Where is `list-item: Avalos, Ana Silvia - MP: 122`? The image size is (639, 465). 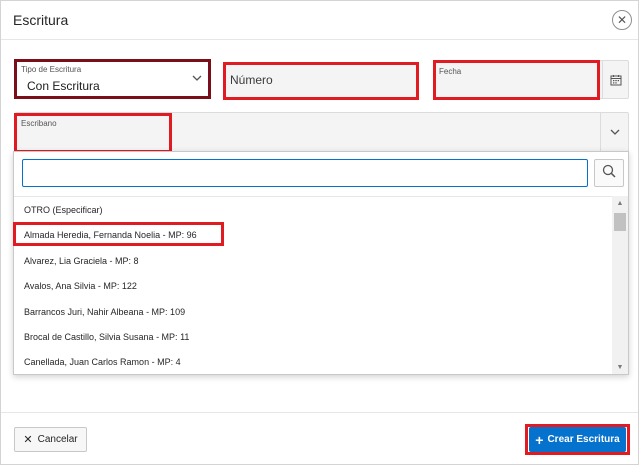
list-item: Avalos, Ana Silvia - MP: 122 is located at coordinates (80, 286).